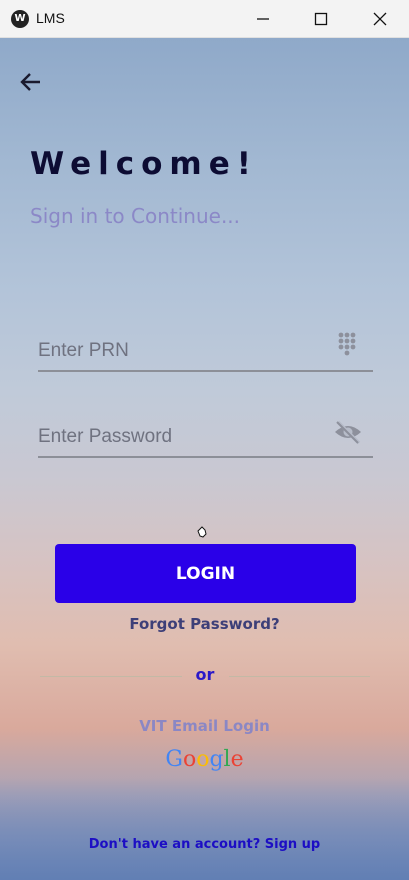  What do you see at coordinates (174, 759) in the screenshot?
I see `google-letter: G` at bounding box center [174, 759].